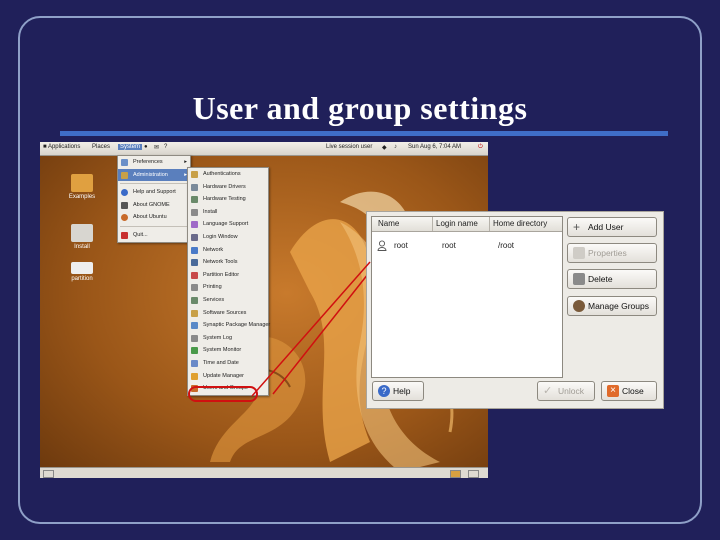 This screenshot has width=720, height=540. I want to click on pointer-arrow, so click(311, 329).